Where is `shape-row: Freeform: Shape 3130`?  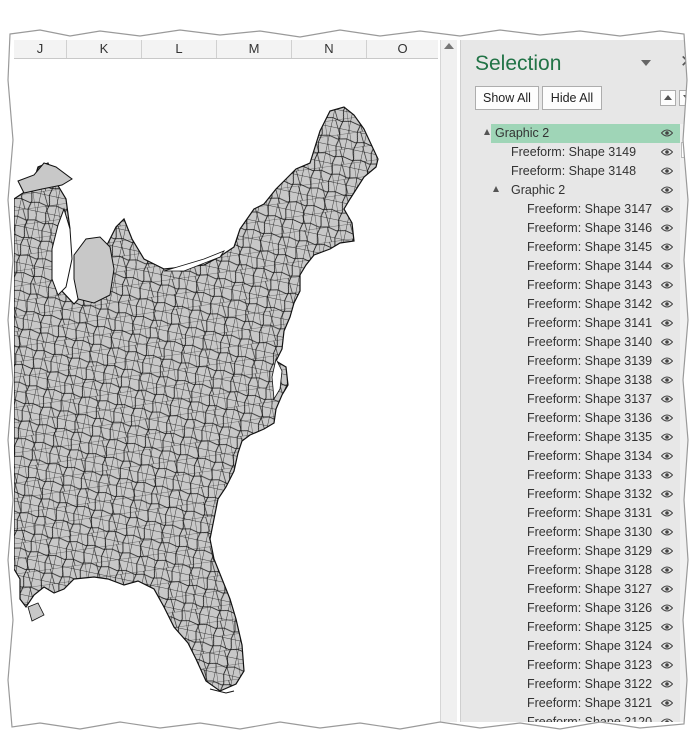
shape-row: Freeform: Shape 3130 is located at coordinates (571, 532).